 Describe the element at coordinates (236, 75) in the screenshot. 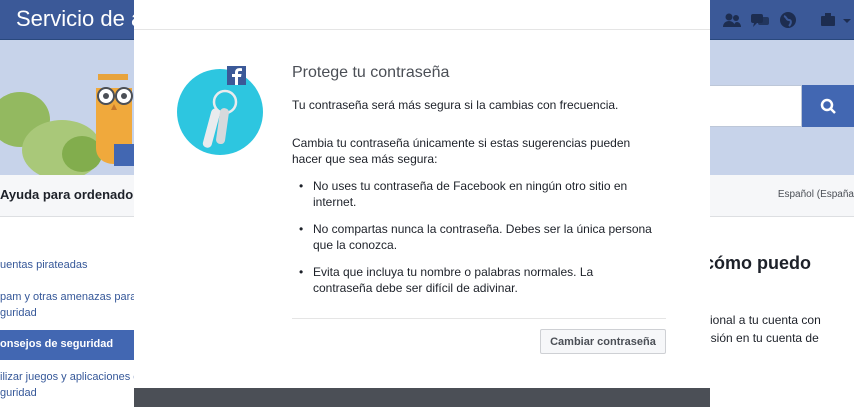

I see `facebook-icon` at that location.